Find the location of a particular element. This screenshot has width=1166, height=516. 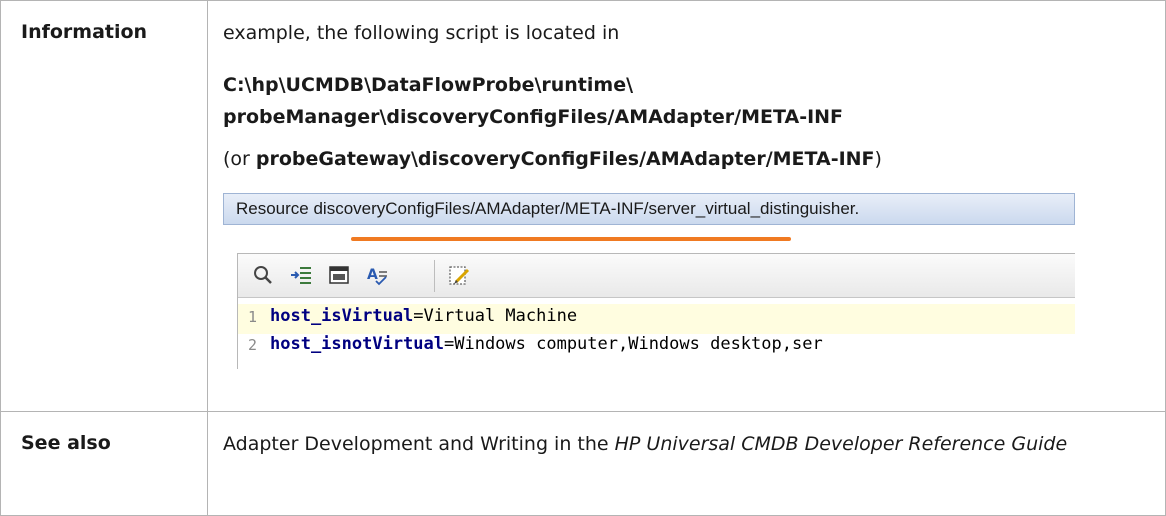

code-key: host_isVirtual is located at coordinates (342, 316).